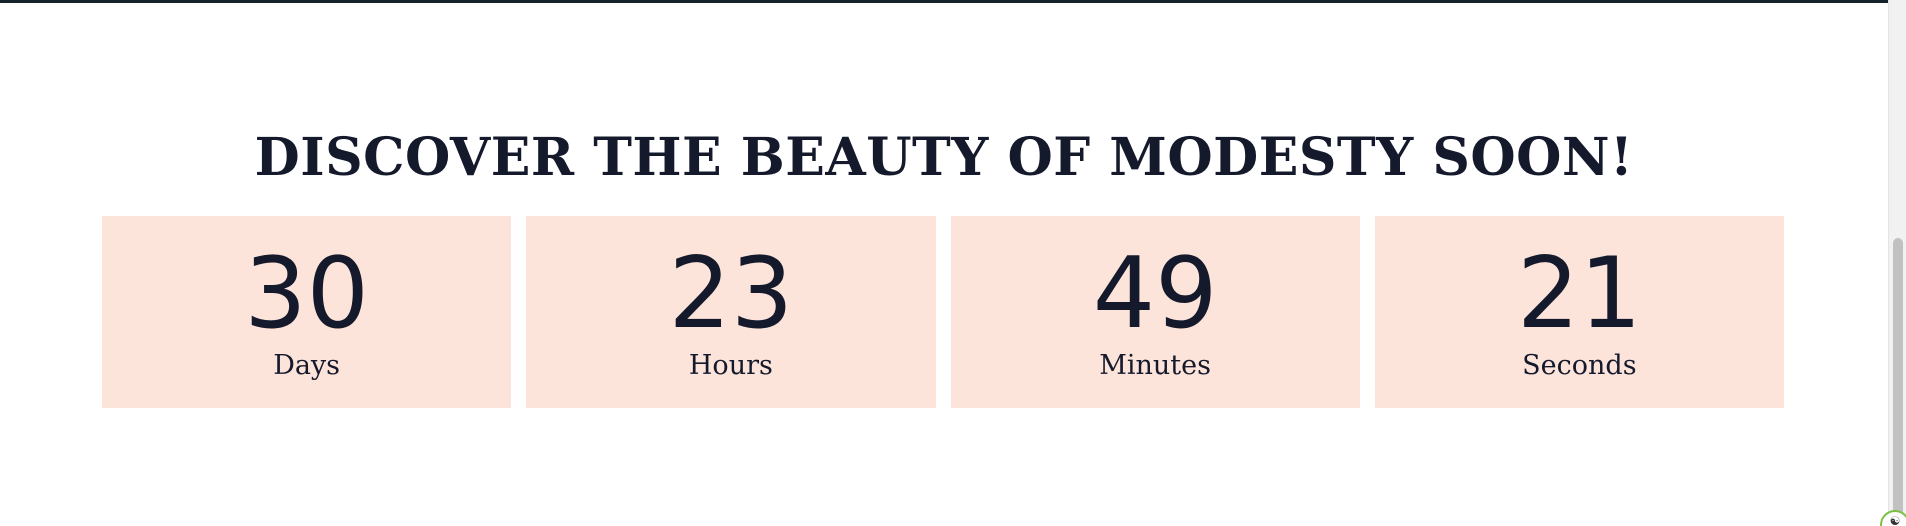 Image resolution: width=1906 pixels, height=526 pixels. I want to click on countdown-days: 30 Days, so click(307, 312).